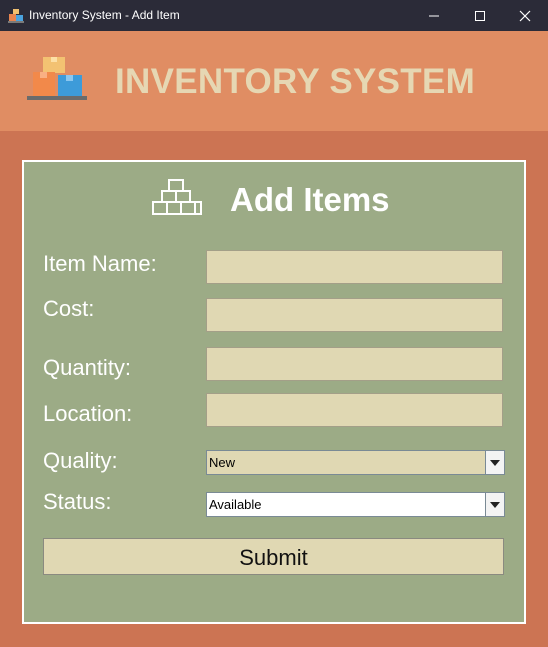 The width and height of the screenshot is (548, 647). I want to click on app-name-heading: INVENTORY SYSTEM, so click(295, 81).